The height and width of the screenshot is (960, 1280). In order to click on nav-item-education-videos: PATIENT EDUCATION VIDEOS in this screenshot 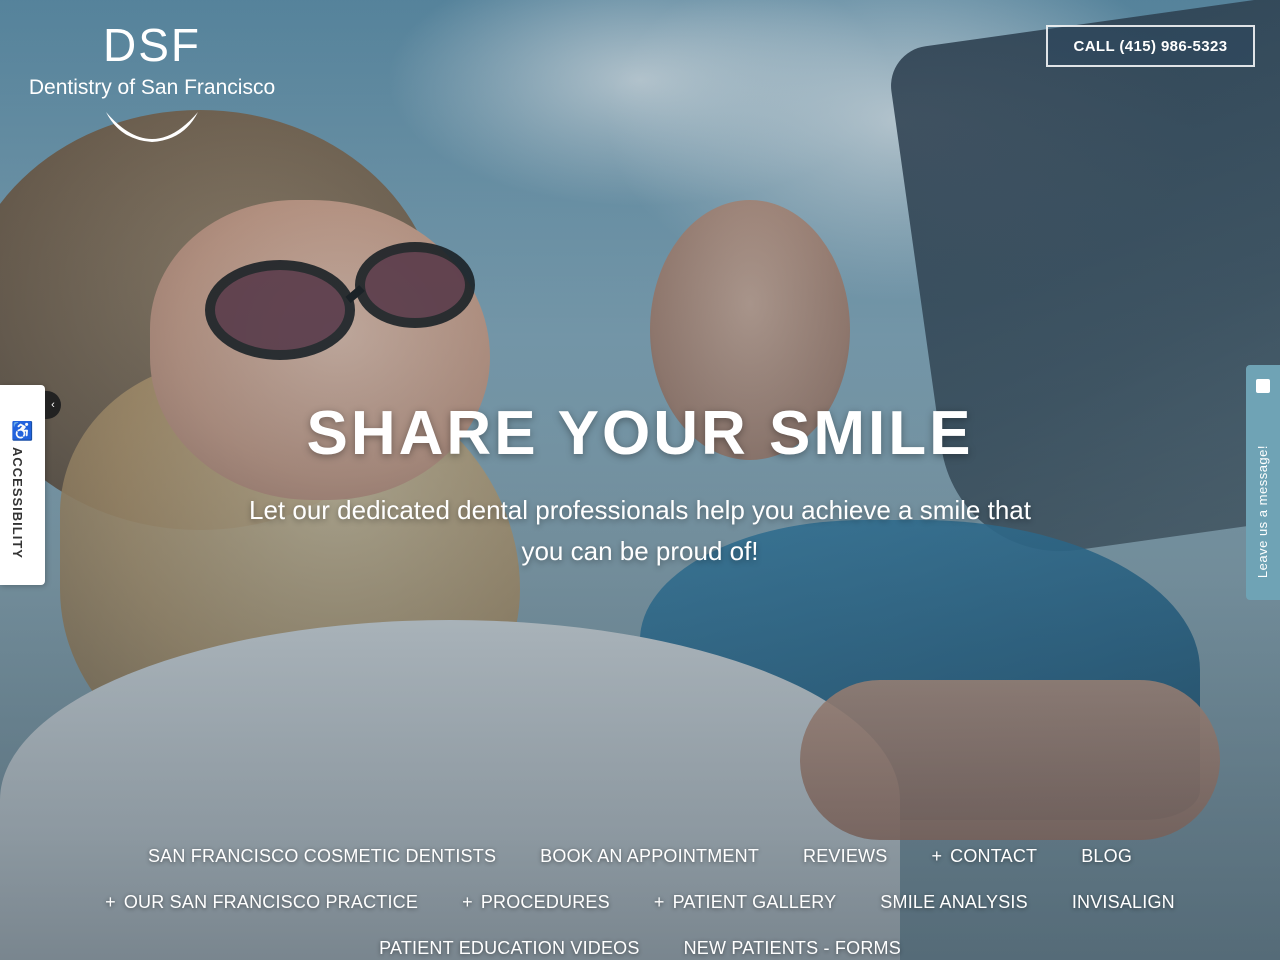, I will do `click(509, 948)`.